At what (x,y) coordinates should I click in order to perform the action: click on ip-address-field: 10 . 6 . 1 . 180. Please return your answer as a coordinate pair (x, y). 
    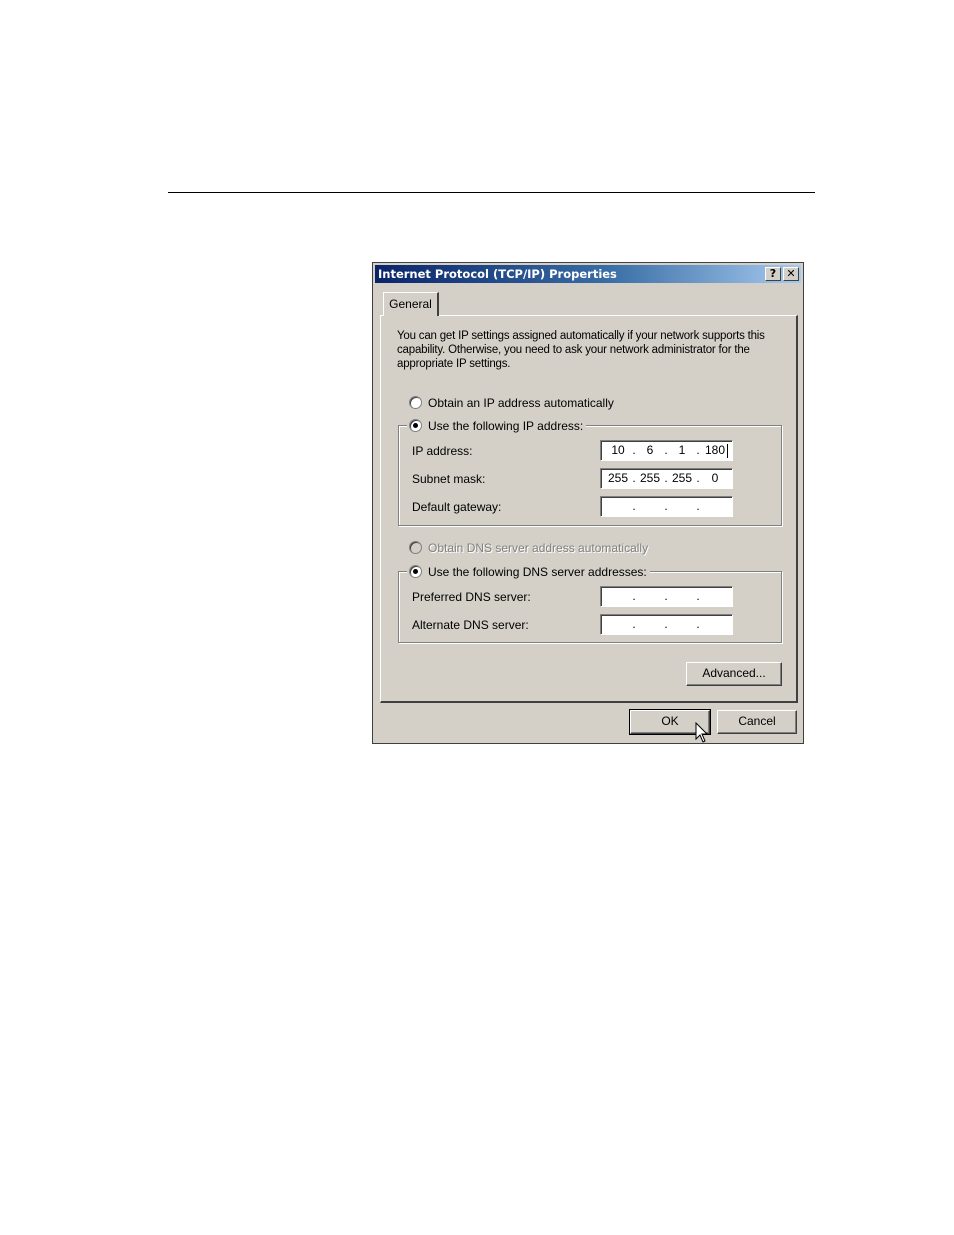
    Looking at the image, I should click on (666, 450).